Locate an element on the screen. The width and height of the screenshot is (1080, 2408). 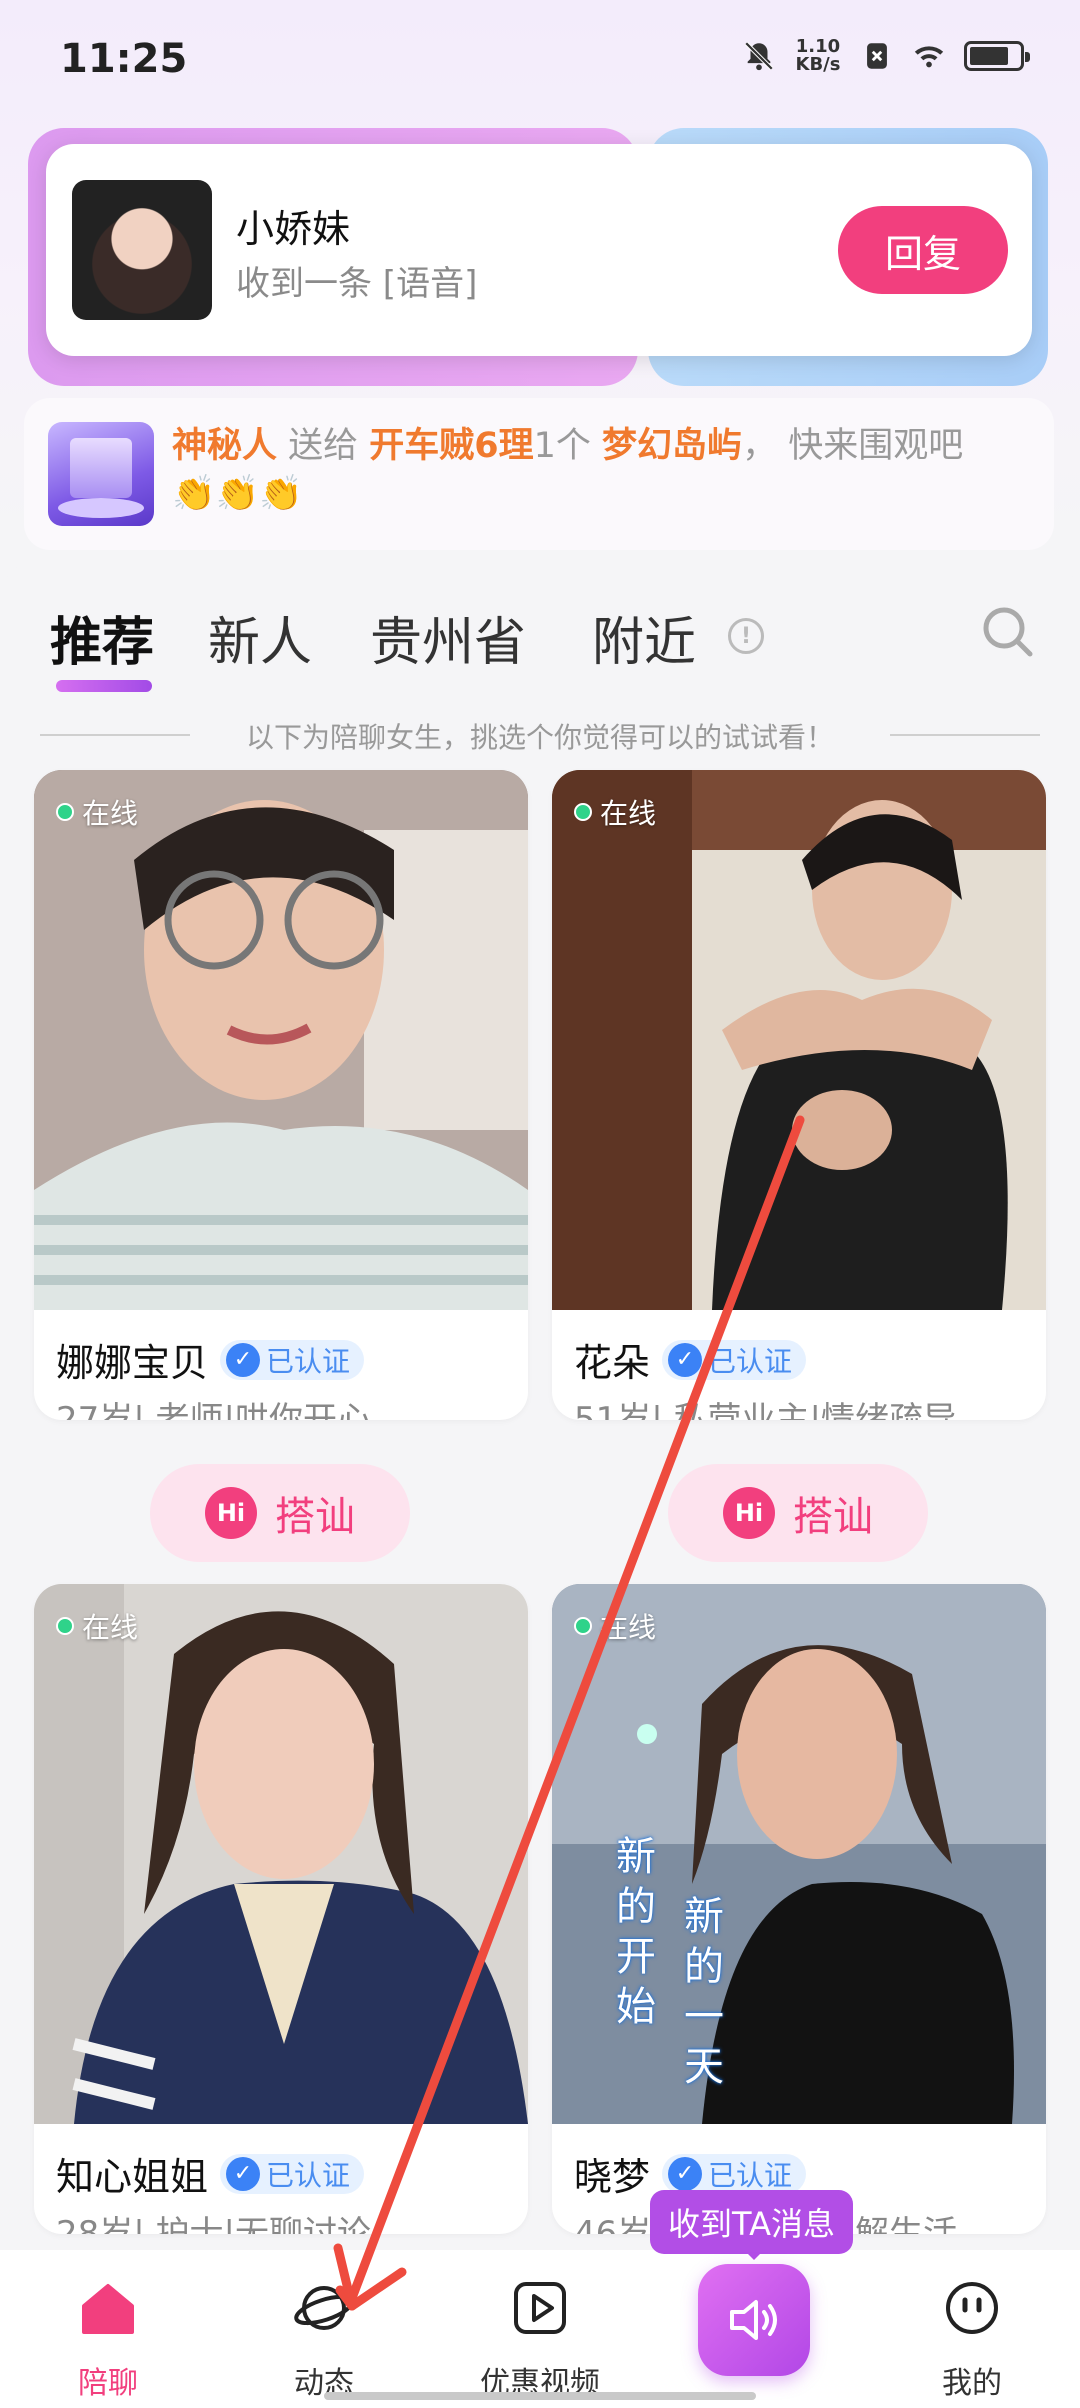
photo-caption-day: 新的一天 is located at coordinates (704, 1992).